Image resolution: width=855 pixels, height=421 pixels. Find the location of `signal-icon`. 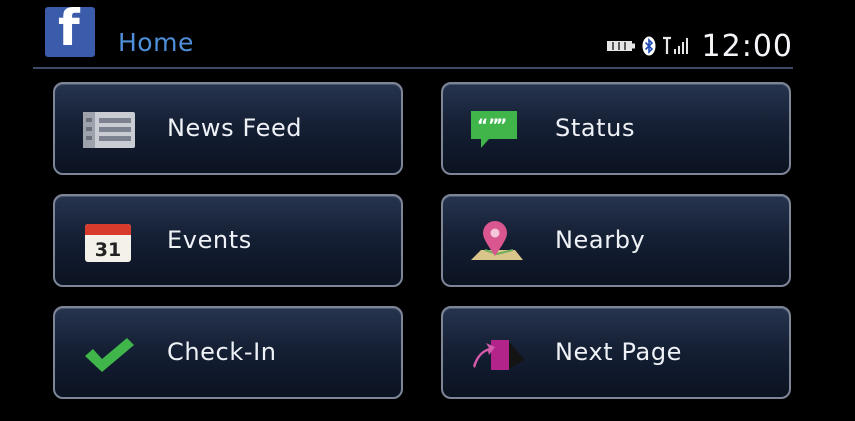

signal-icon is located at coordinates (675, 45).